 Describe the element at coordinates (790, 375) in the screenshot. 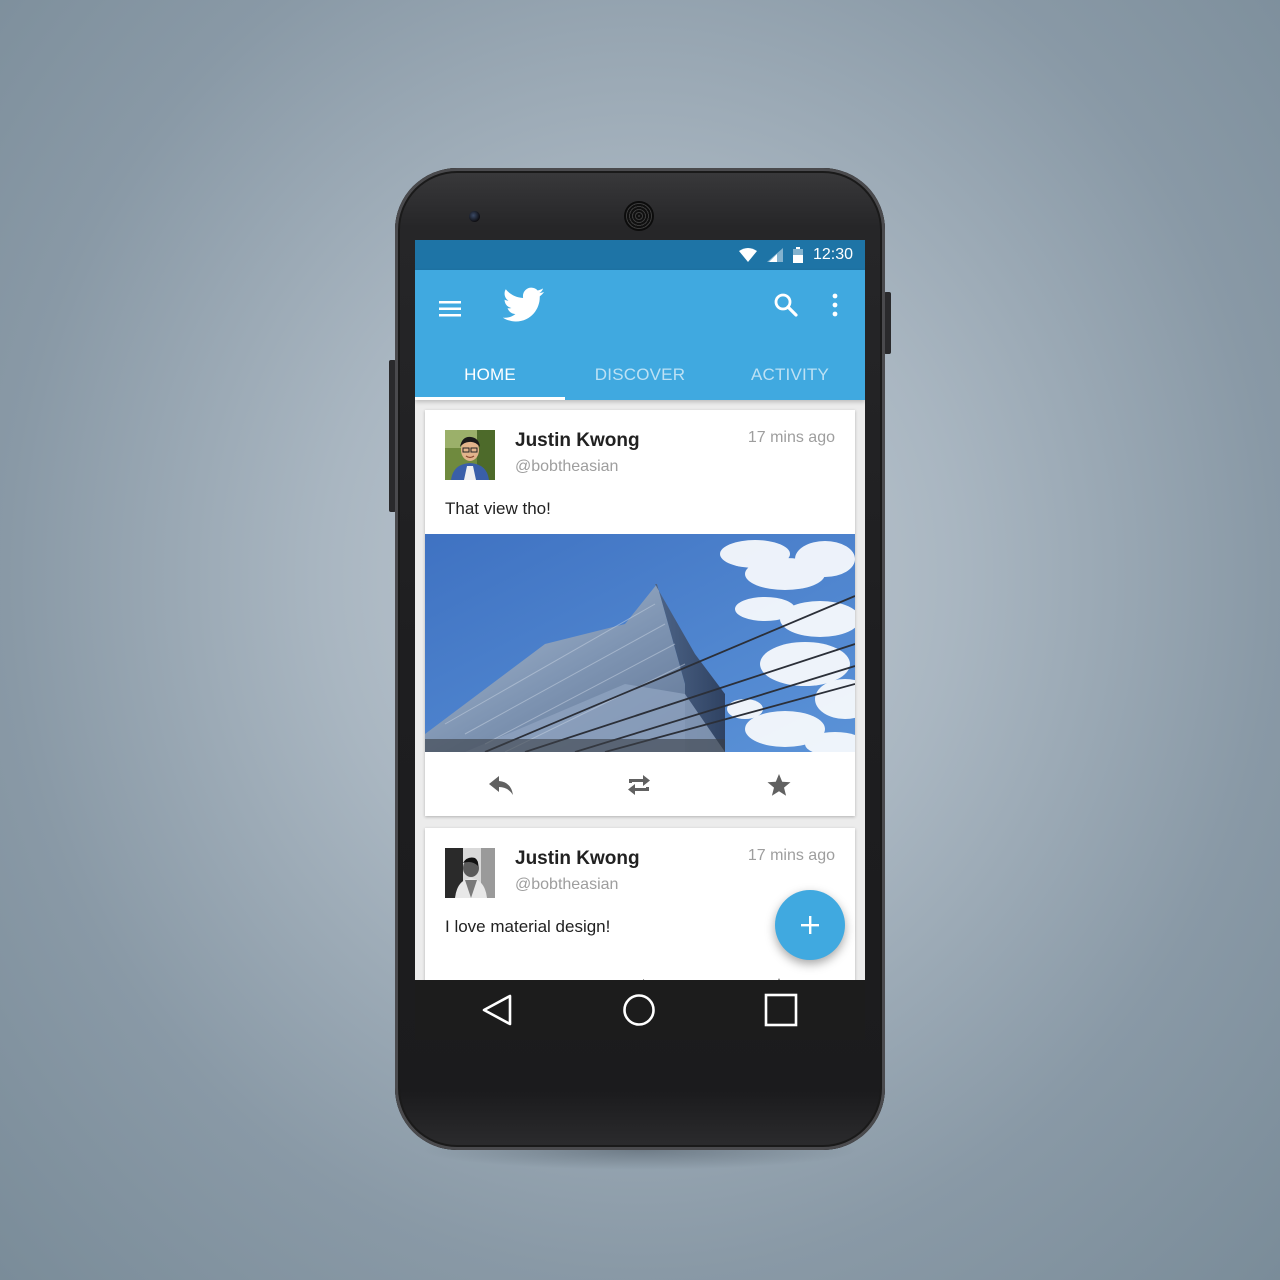

I see `tab-activity: ACTIVITY` at that location.